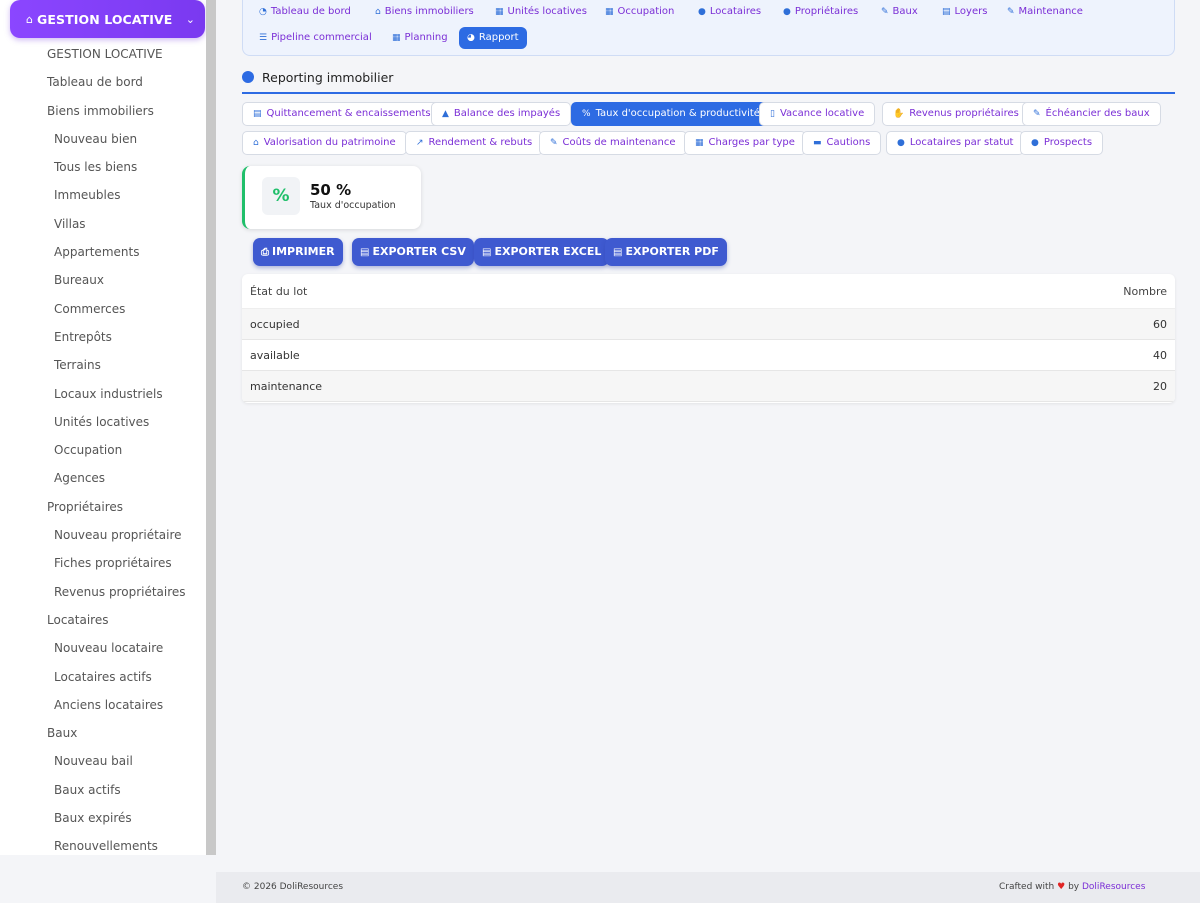  I want to click on nav-label: Biens immobiliers, so click(429, 11).